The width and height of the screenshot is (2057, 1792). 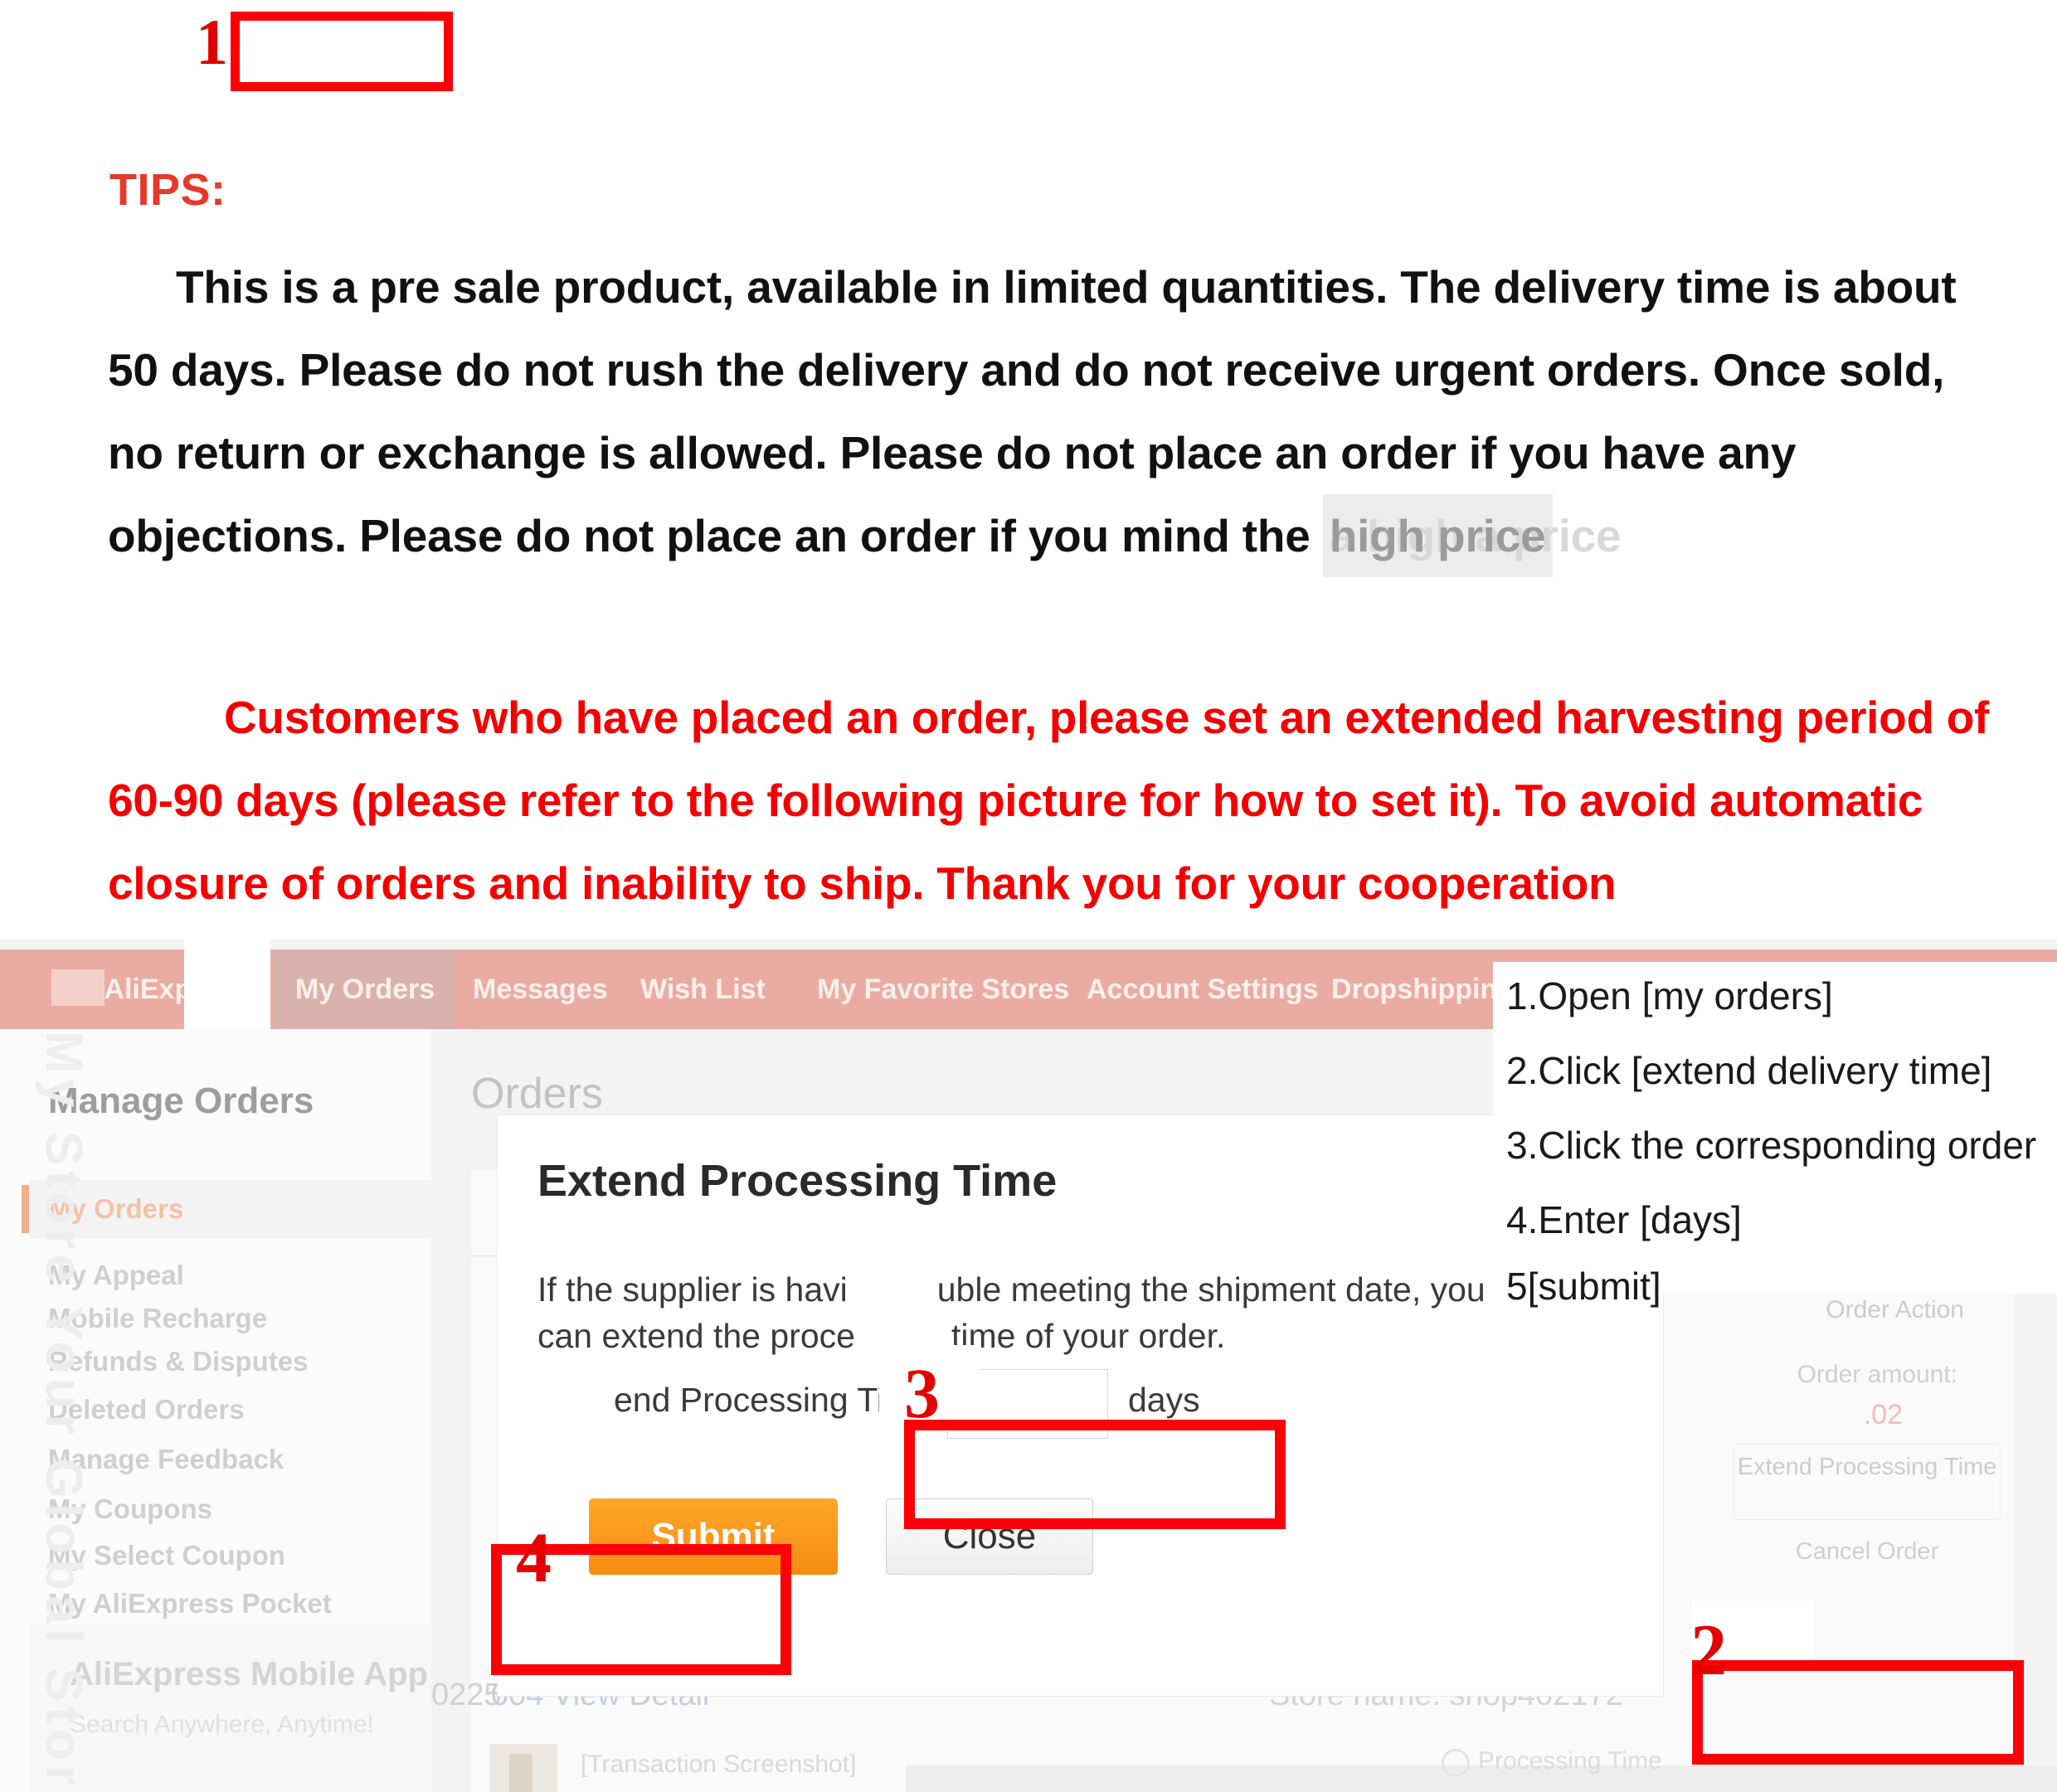 What do you see at coordinates (1437, 535) in the screenshot?
I see `high-price-text: high price` at bounding box center [1437, 535].